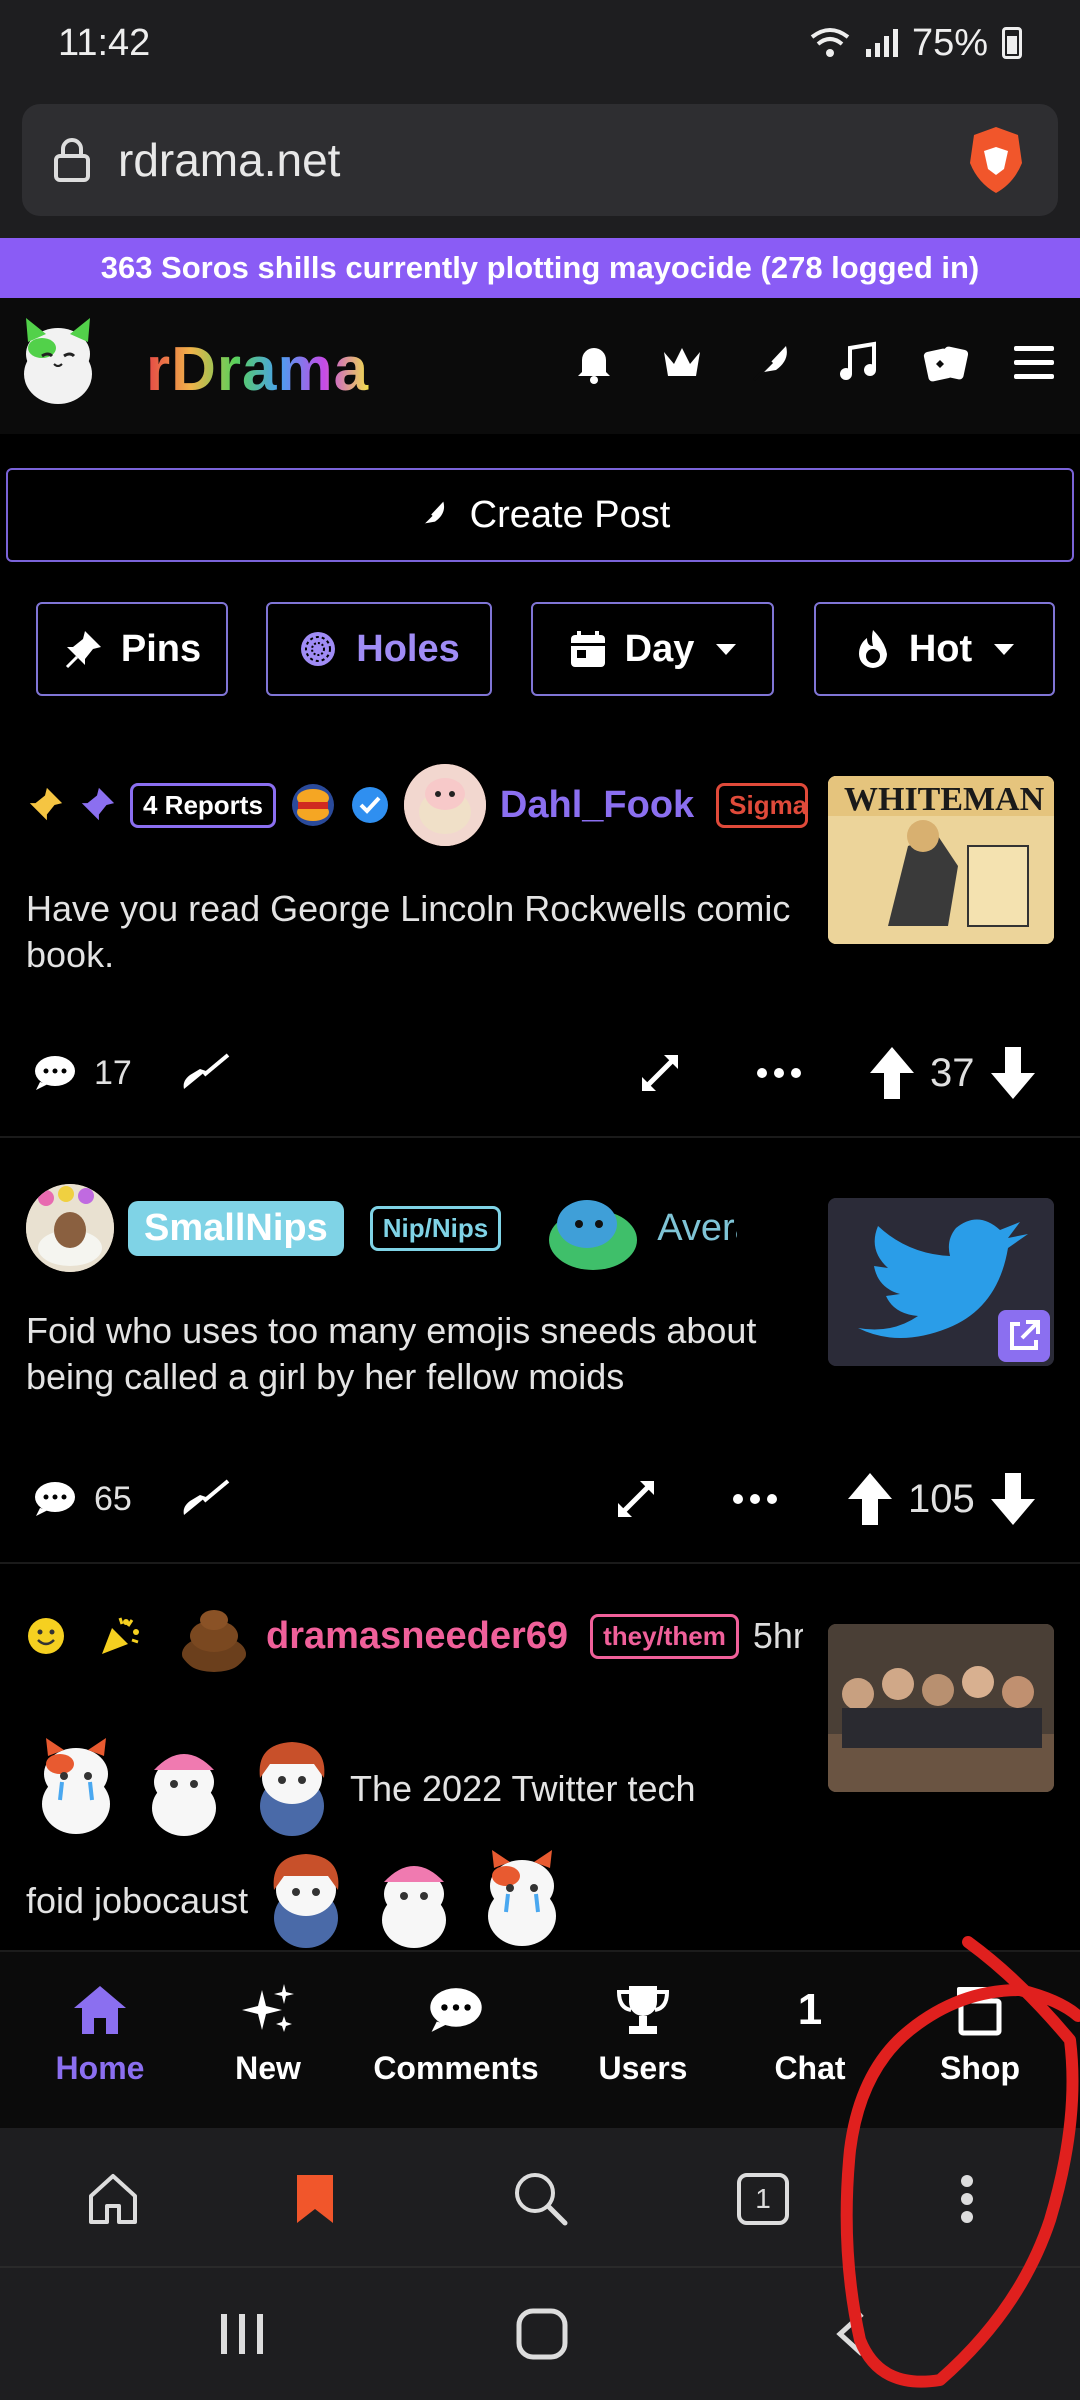 This screenshot has width=1080, height=2400. What do you see at coordinates (952, 1072) in the screenshot?
I see `score: 37` at bounding box center [952, 1072].